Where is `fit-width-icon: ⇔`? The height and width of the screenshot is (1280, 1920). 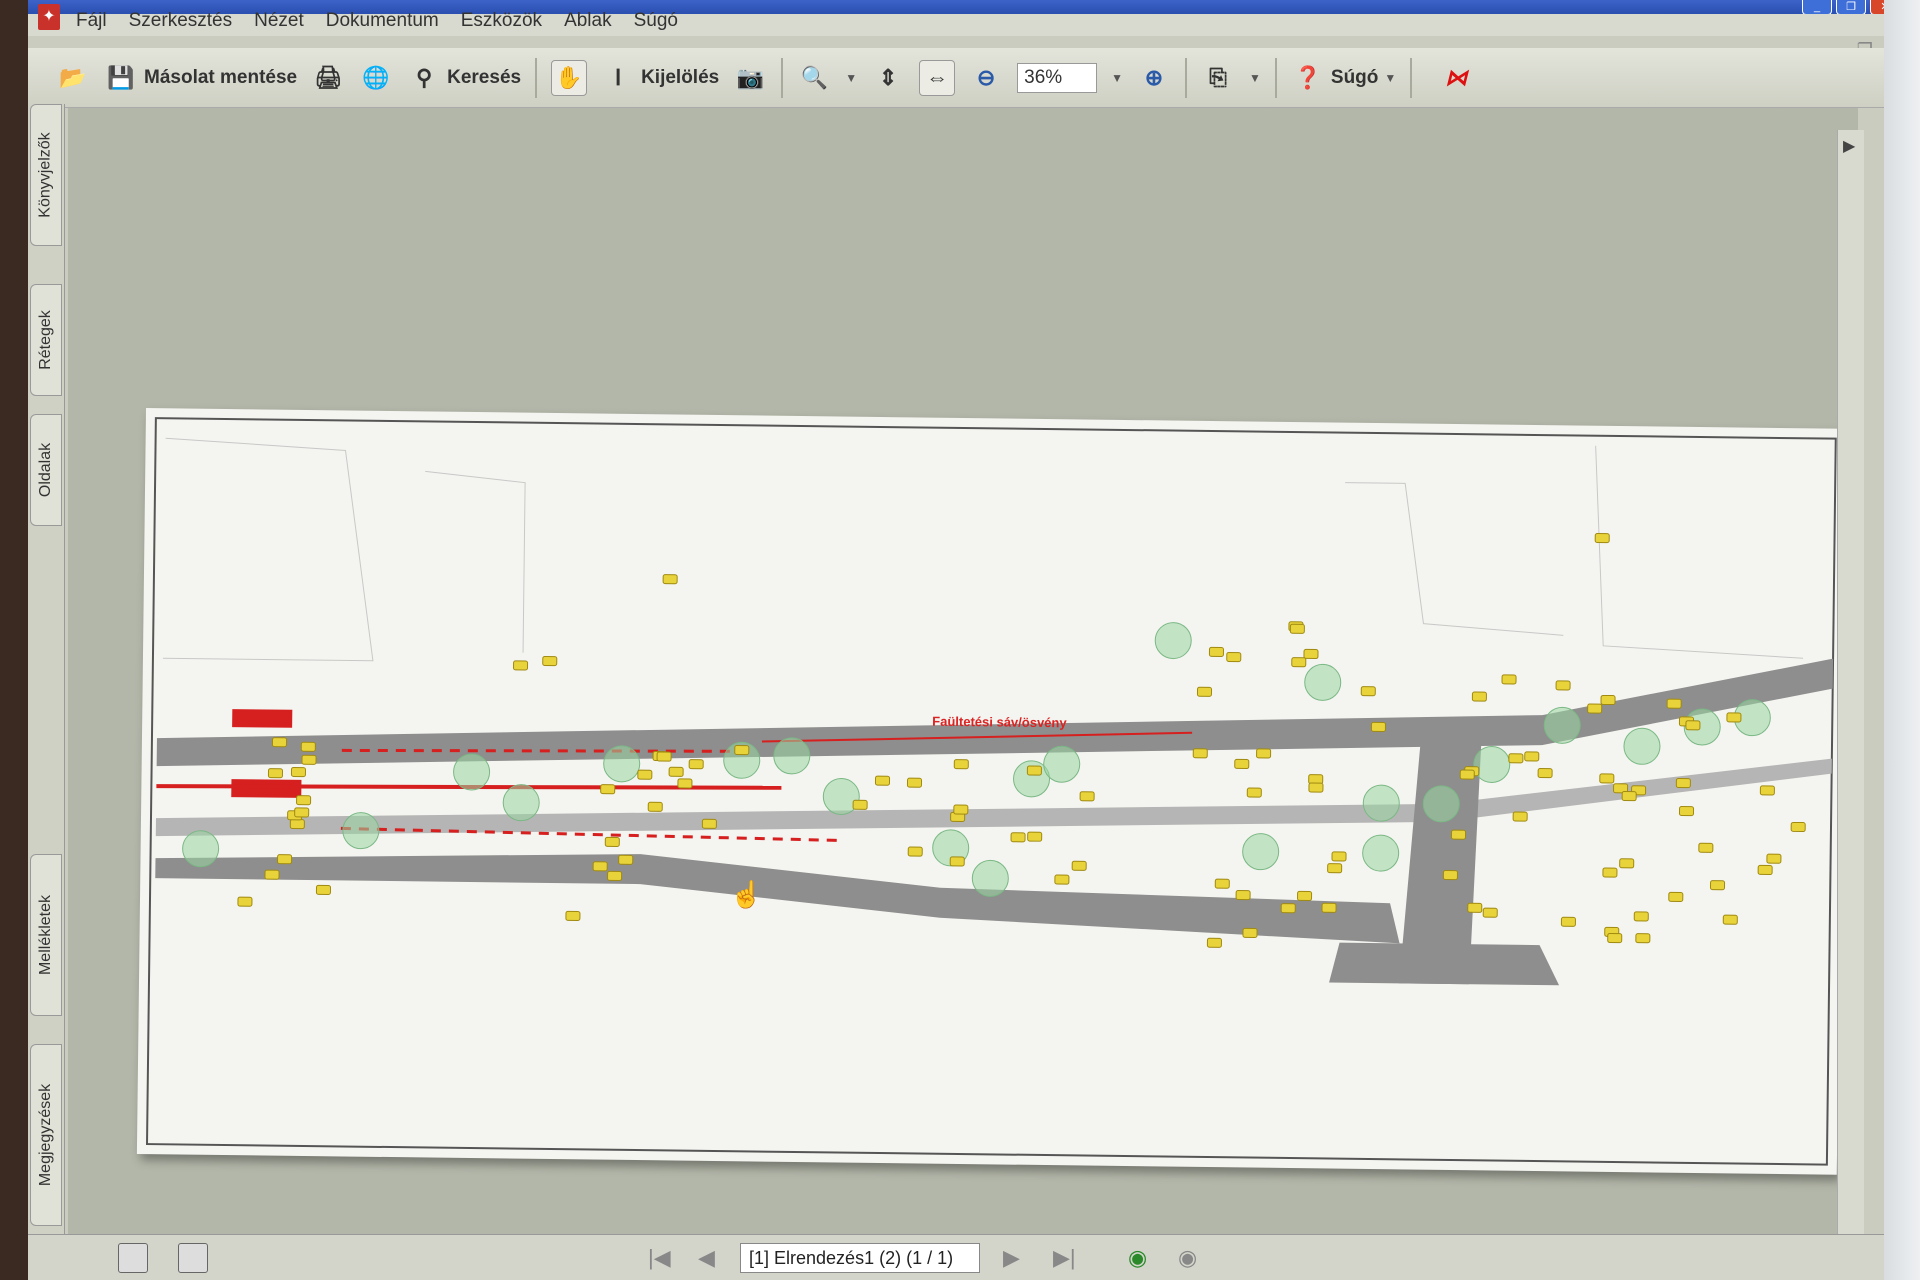 fit-width-icon: ⇔ is located at coordinates (937, 77).